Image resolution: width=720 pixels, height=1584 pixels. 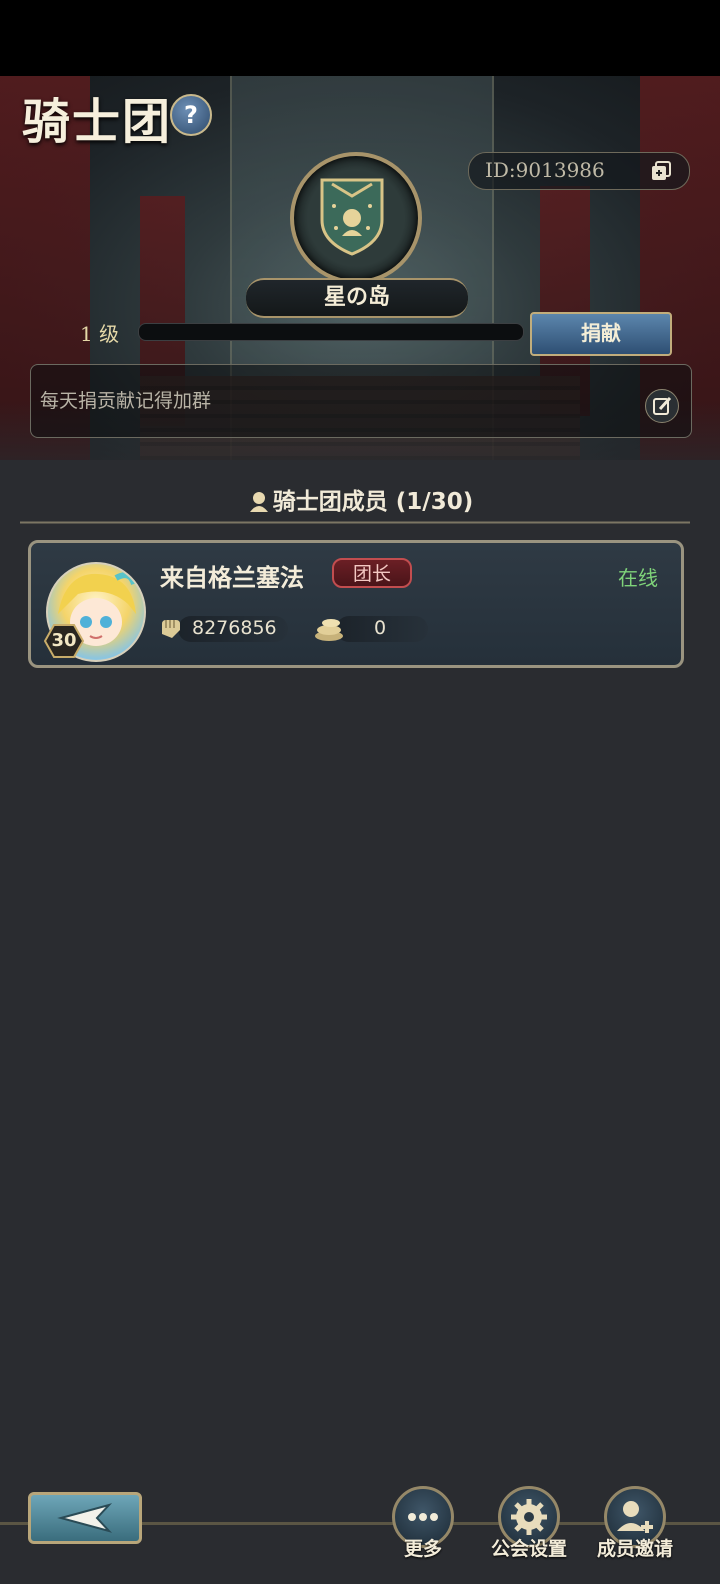 I want to click on guild-settings-label: 公会设置, so click(x=528, y=1549).